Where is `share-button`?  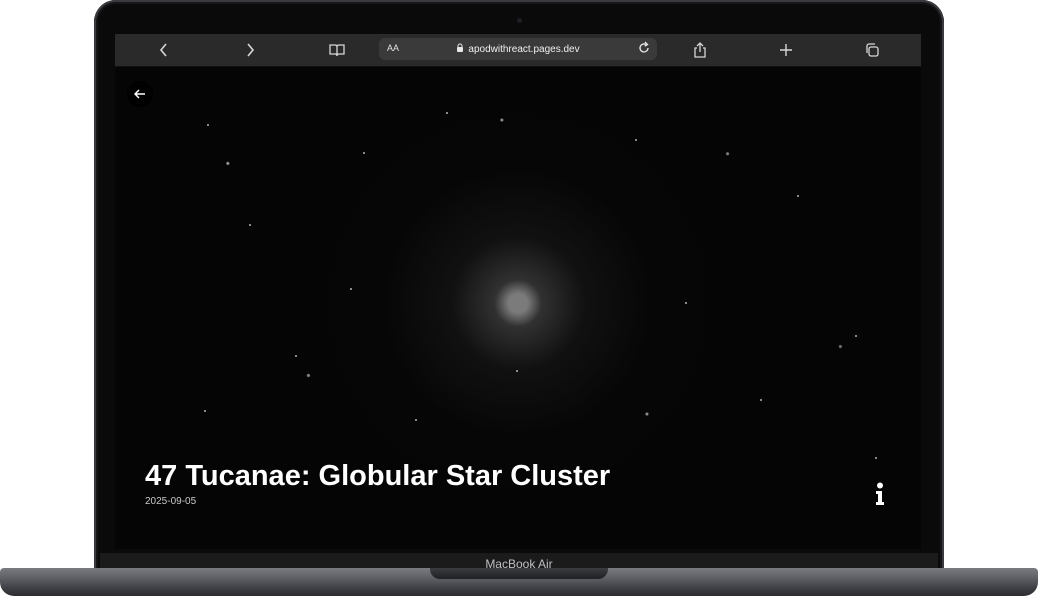
share-button is located at coordinates (700, 50).